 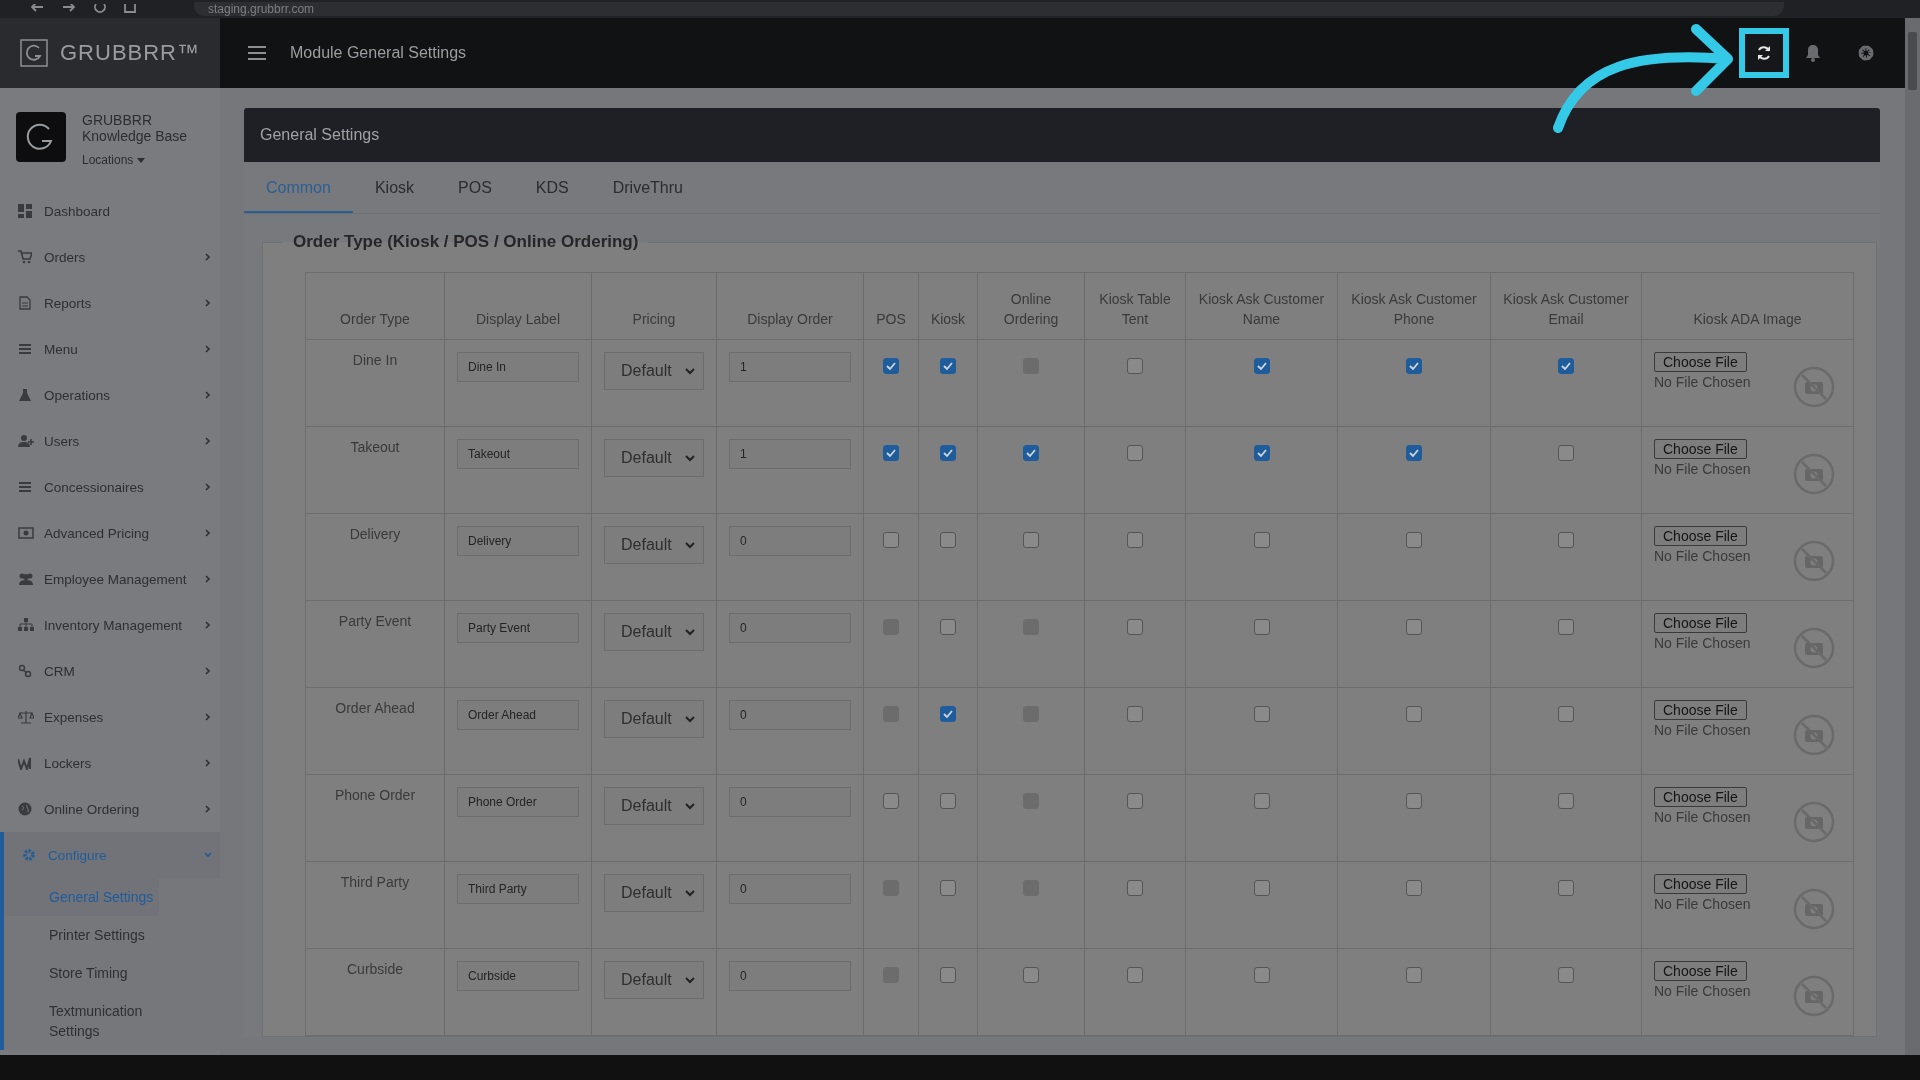 What do you see at coordinates (1912, 536) in the screenshot?
I see `scrollbar` at bounding box center [1912, 536].